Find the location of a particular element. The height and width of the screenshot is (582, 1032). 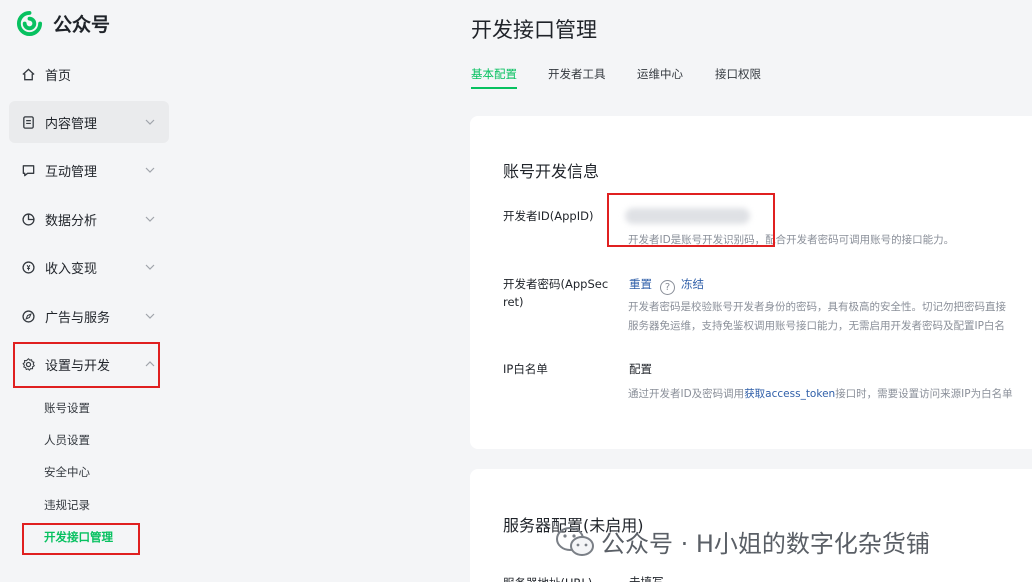

tab-dev-tools: 开发者工具 is located at coordinates (577, 74).